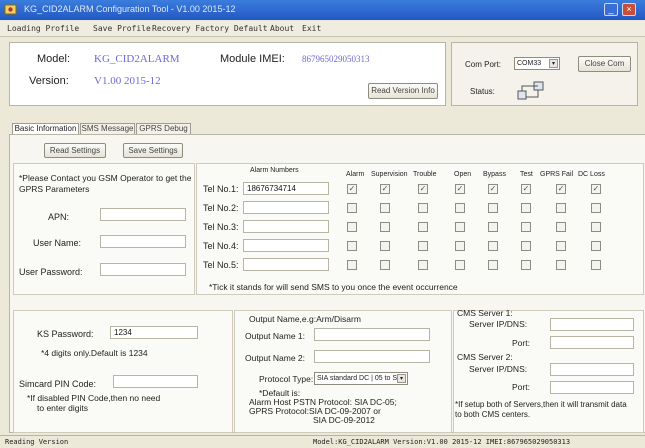 Image resolution: width=645 pixels, height=448 pixels. Describe the element at coordinates (521, 387) in the screenshot. I see `cms-server2-port-label: Port:` at that location.